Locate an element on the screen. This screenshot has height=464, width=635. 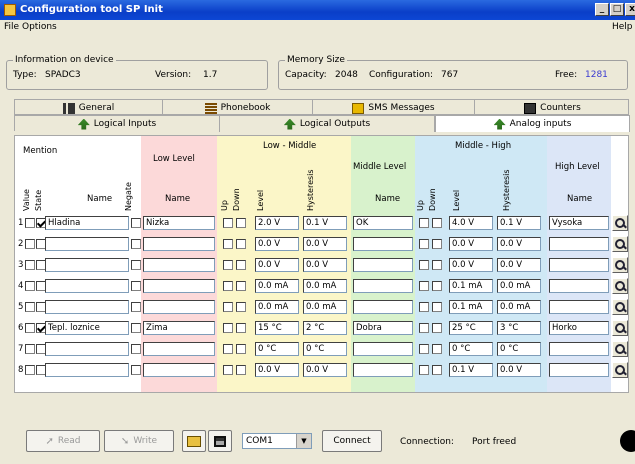
menu-file: File is located at coordinates (11, 27).